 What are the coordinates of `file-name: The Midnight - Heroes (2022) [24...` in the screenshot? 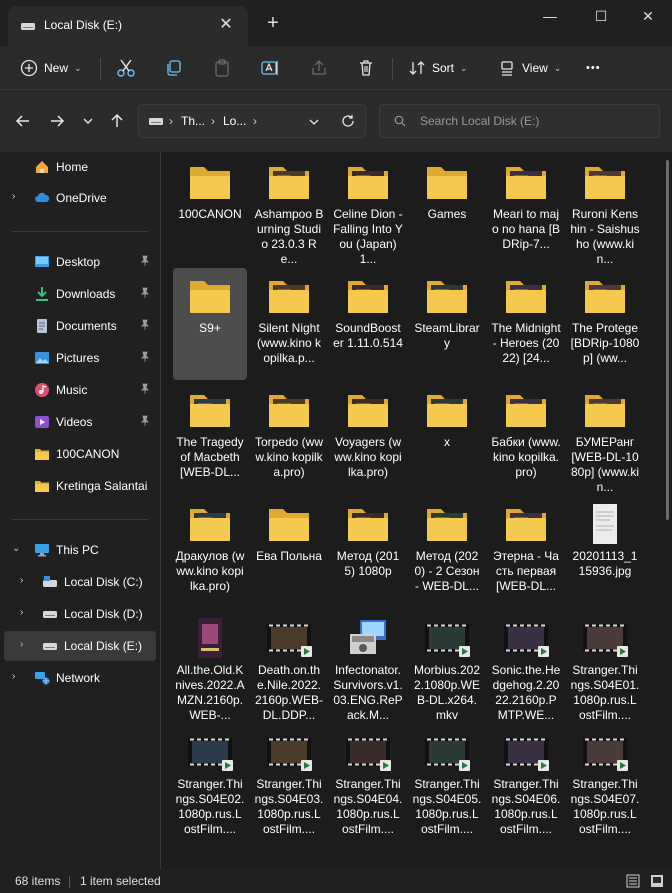 It's located at (526, 343).